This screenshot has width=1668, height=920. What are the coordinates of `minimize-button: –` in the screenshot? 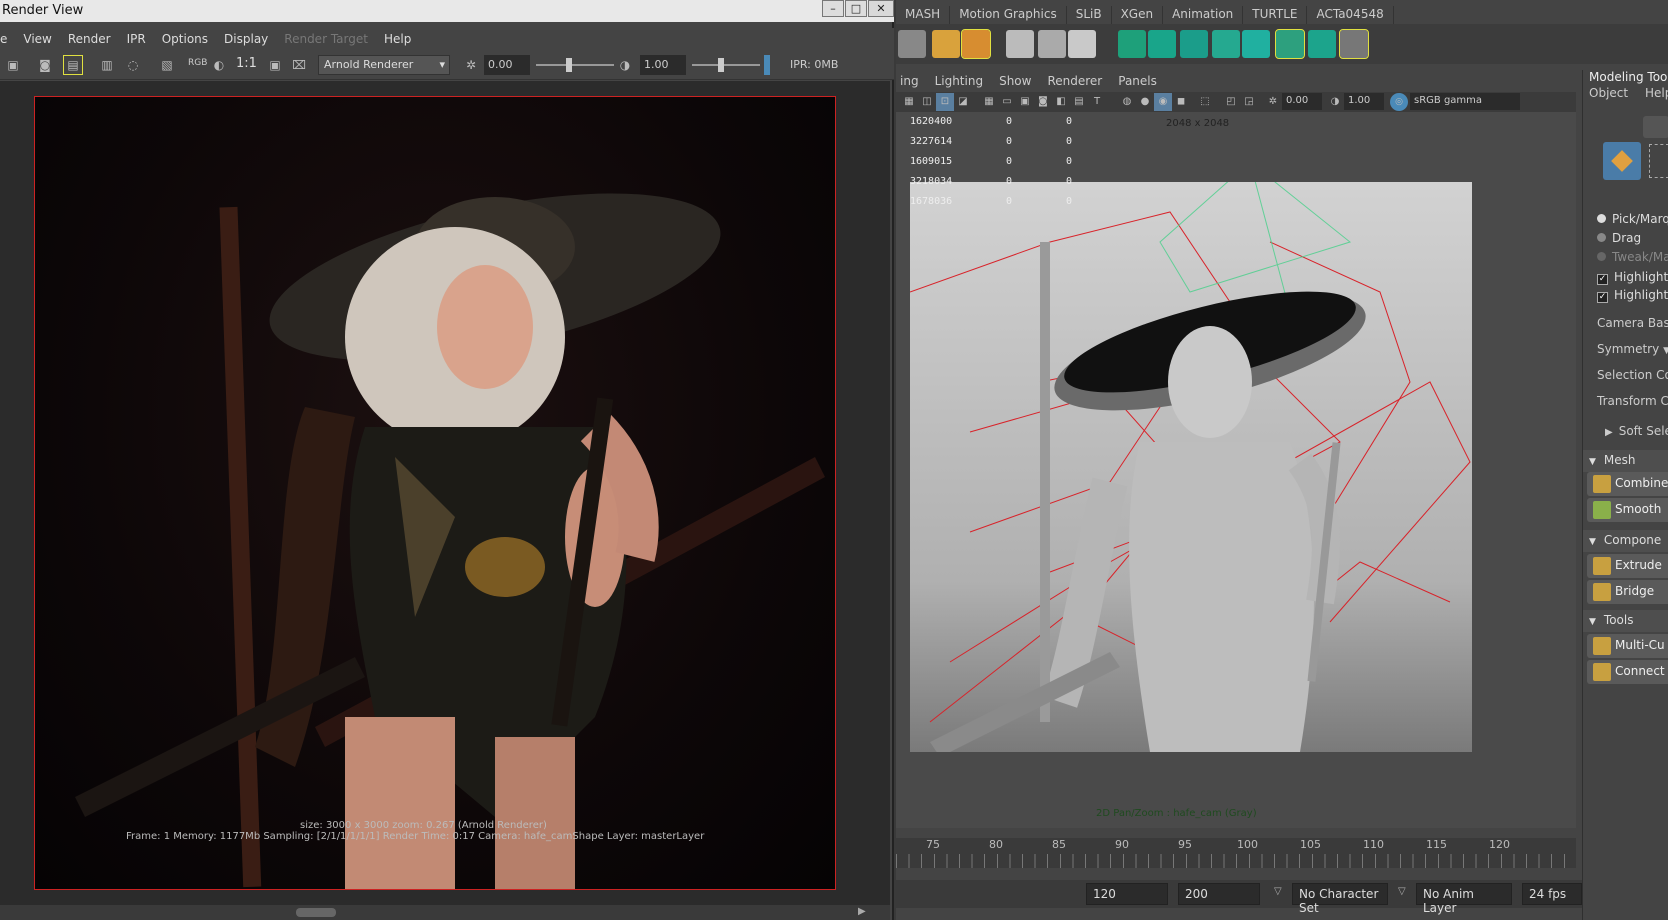 It's located at (833, 8).